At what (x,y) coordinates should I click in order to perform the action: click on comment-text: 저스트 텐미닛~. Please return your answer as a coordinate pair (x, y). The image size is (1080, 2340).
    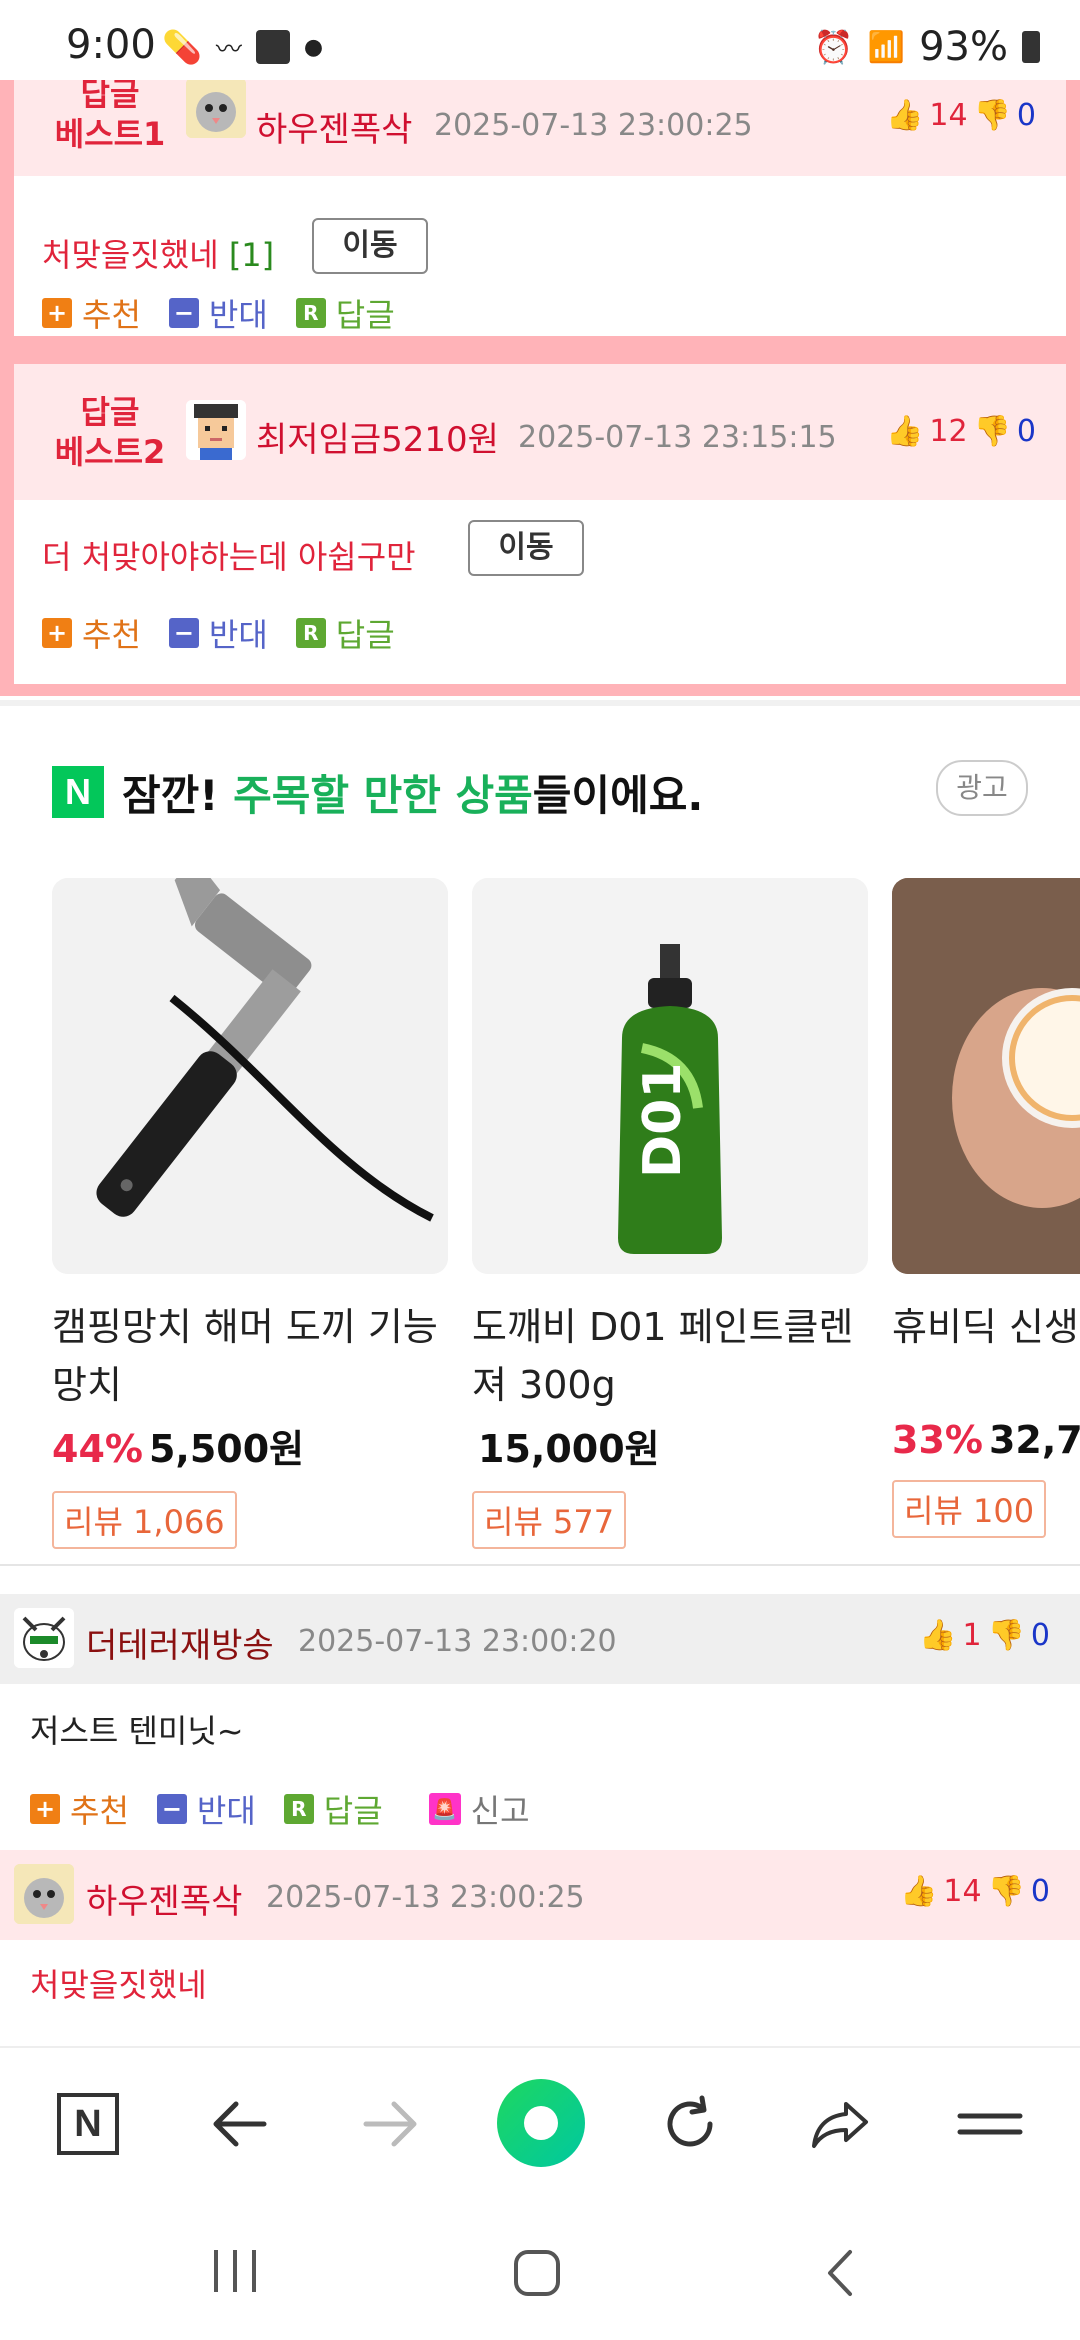
    Looking at the image, I should click on (137, 1731).